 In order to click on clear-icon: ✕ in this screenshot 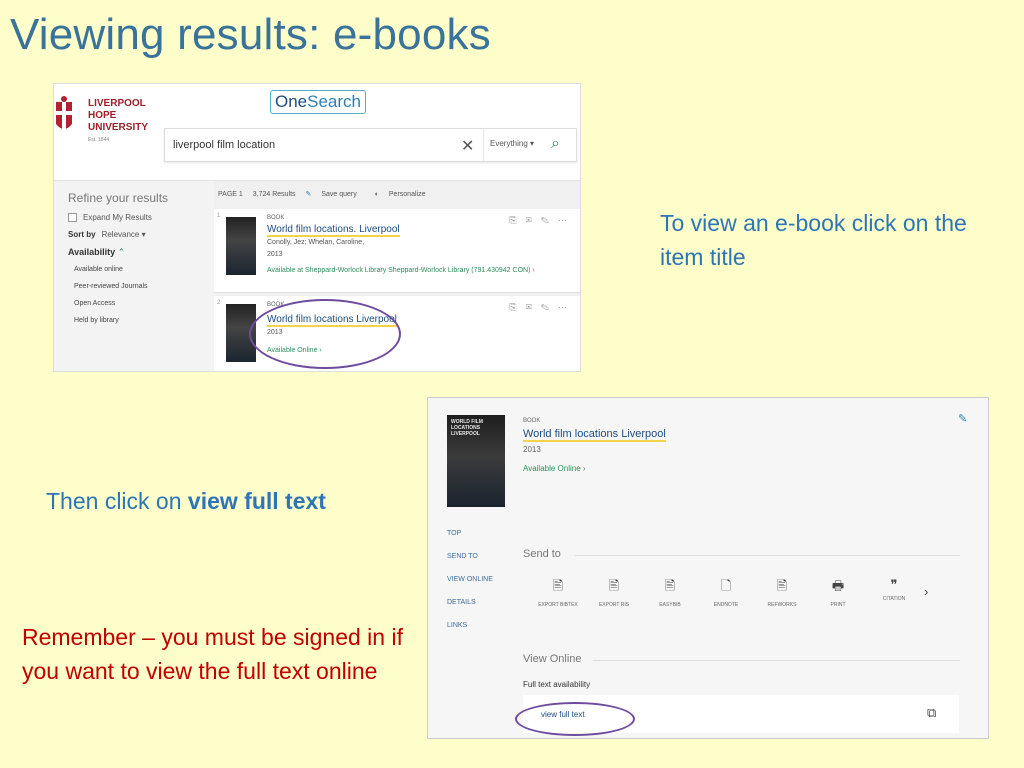, I will do `click(467, 146)`.